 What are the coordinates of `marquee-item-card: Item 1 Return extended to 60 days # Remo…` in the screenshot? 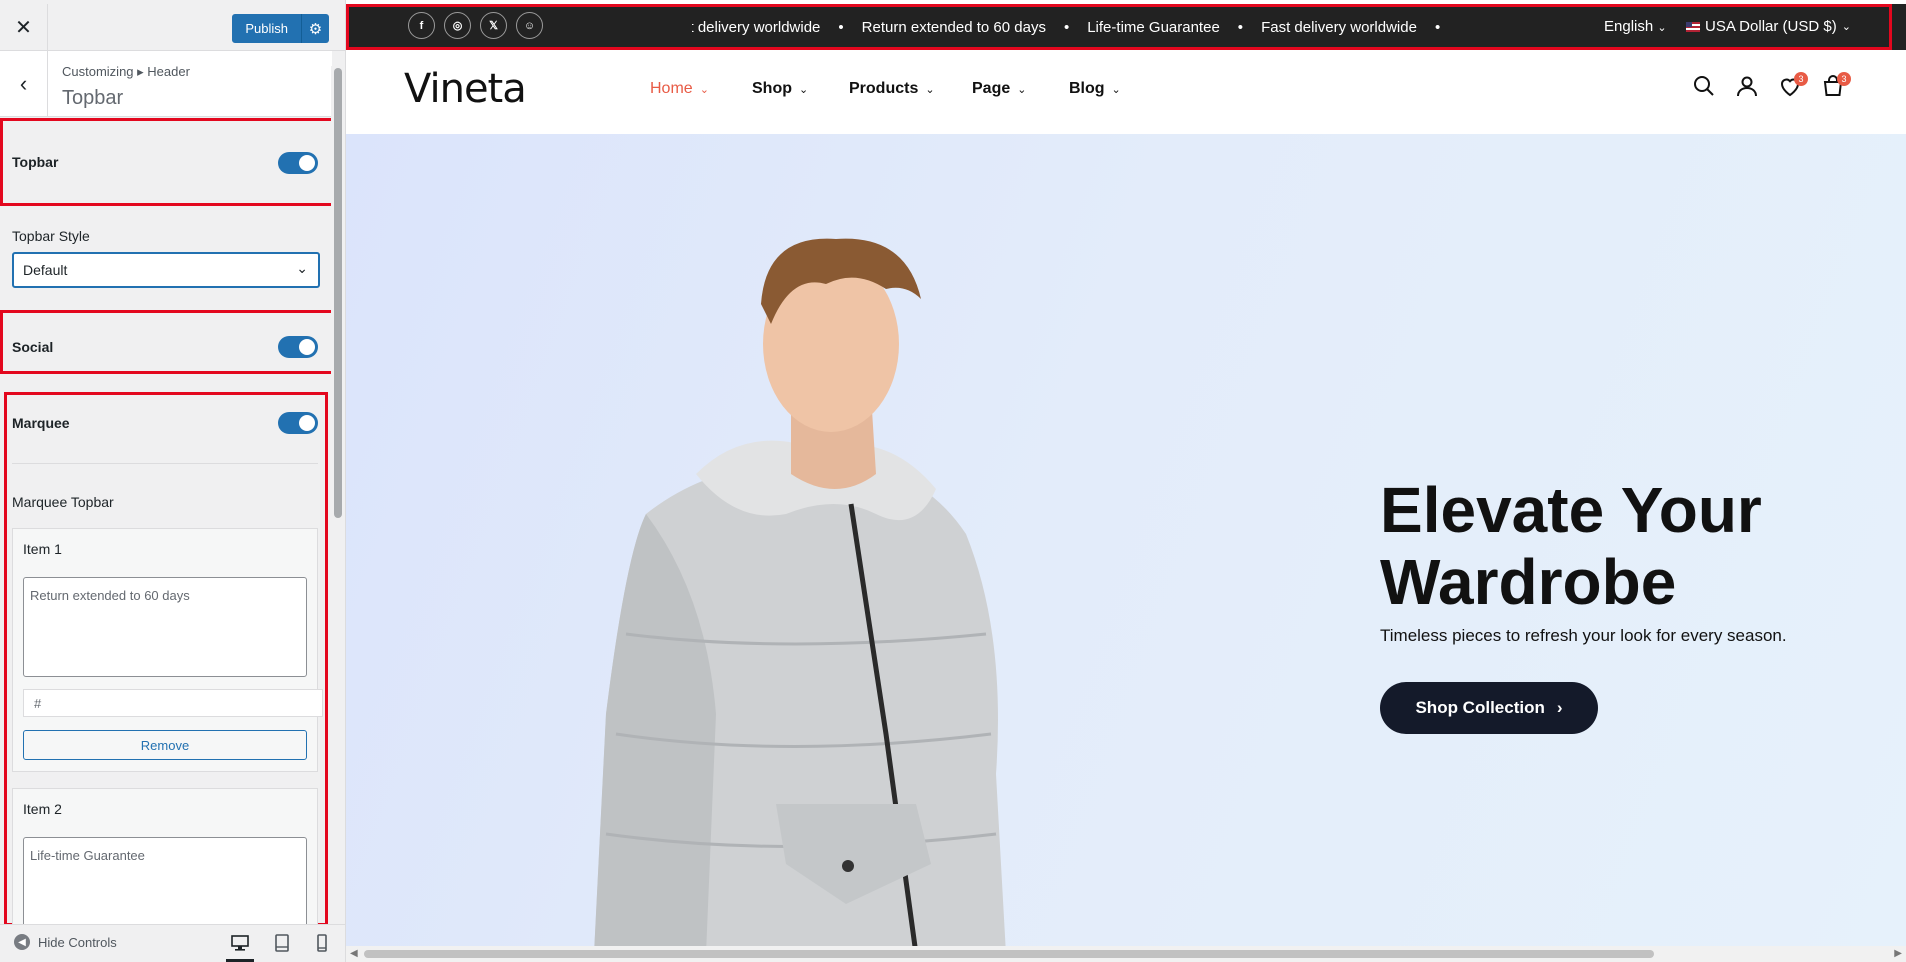 It's located at (167, 650).